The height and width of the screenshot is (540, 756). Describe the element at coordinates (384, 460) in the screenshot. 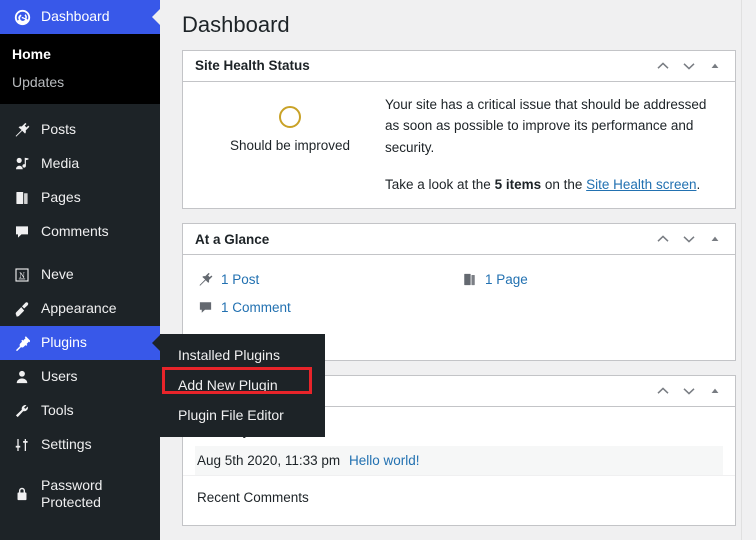

I see `activity-post-link: Hello world!` at that location.